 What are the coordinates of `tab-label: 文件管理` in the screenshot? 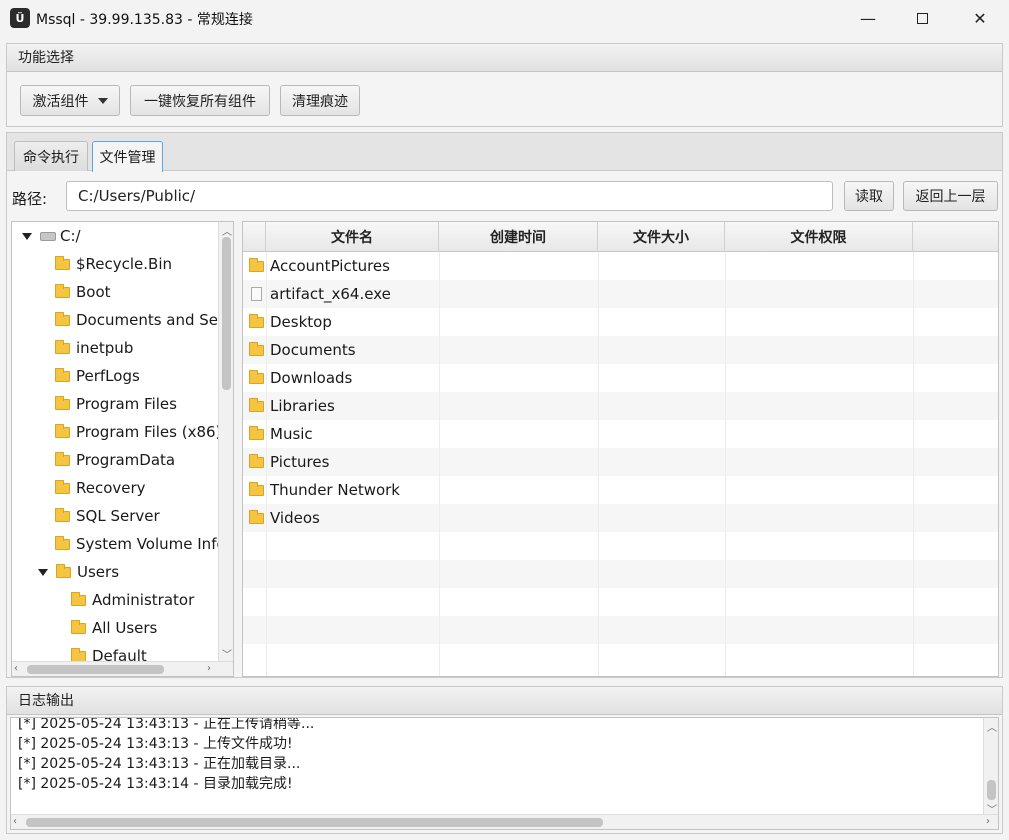 It's located at (127, 158).